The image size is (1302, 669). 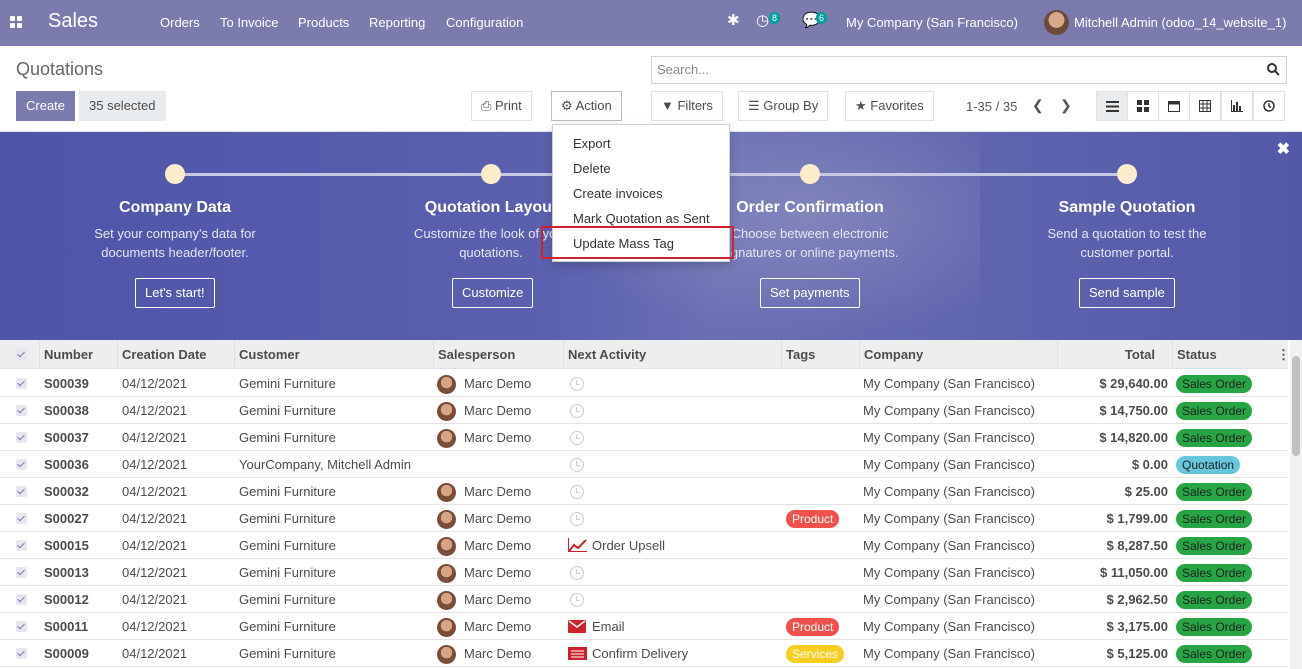 What do you see at coordinates (783, 106) in the screenshot?
I see `groupby-button: ☰ Group By` at bounding box center [783, 106].